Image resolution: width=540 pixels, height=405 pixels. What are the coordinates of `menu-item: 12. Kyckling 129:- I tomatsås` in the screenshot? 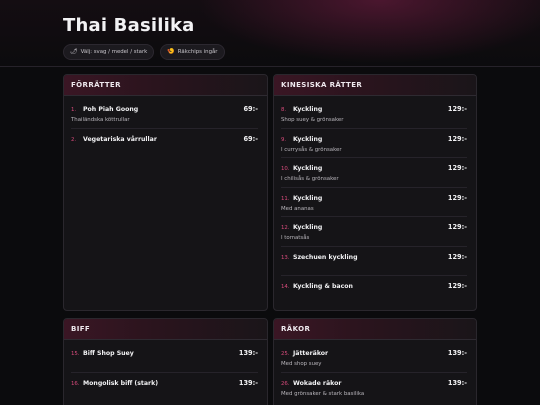 It's located at (374, 232).